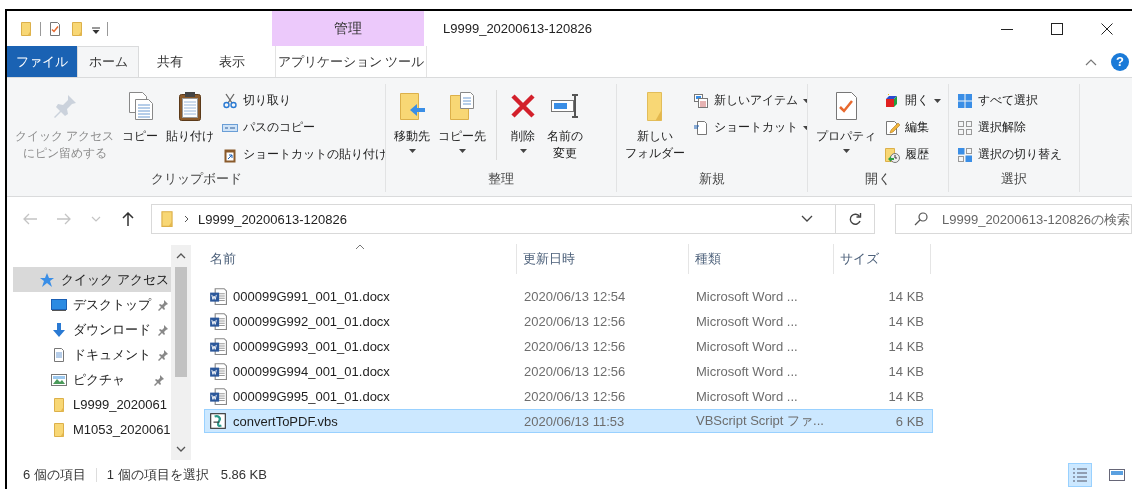 The width and height of the screenshot is (1132, 489). What do you see at coordinates (348, 28) in the screenshot?
I see `context-tab-title: 管理` at bounding box center [348, 28].